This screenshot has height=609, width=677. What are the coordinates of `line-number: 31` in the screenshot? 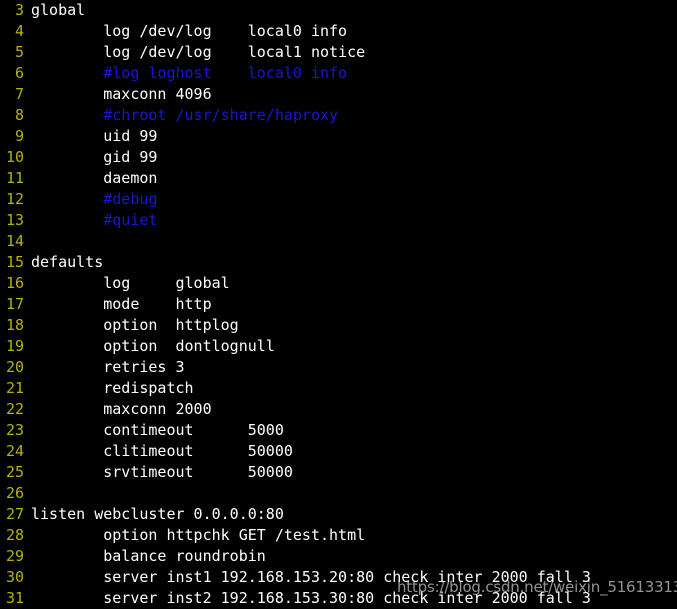 It's located at (14, 598).